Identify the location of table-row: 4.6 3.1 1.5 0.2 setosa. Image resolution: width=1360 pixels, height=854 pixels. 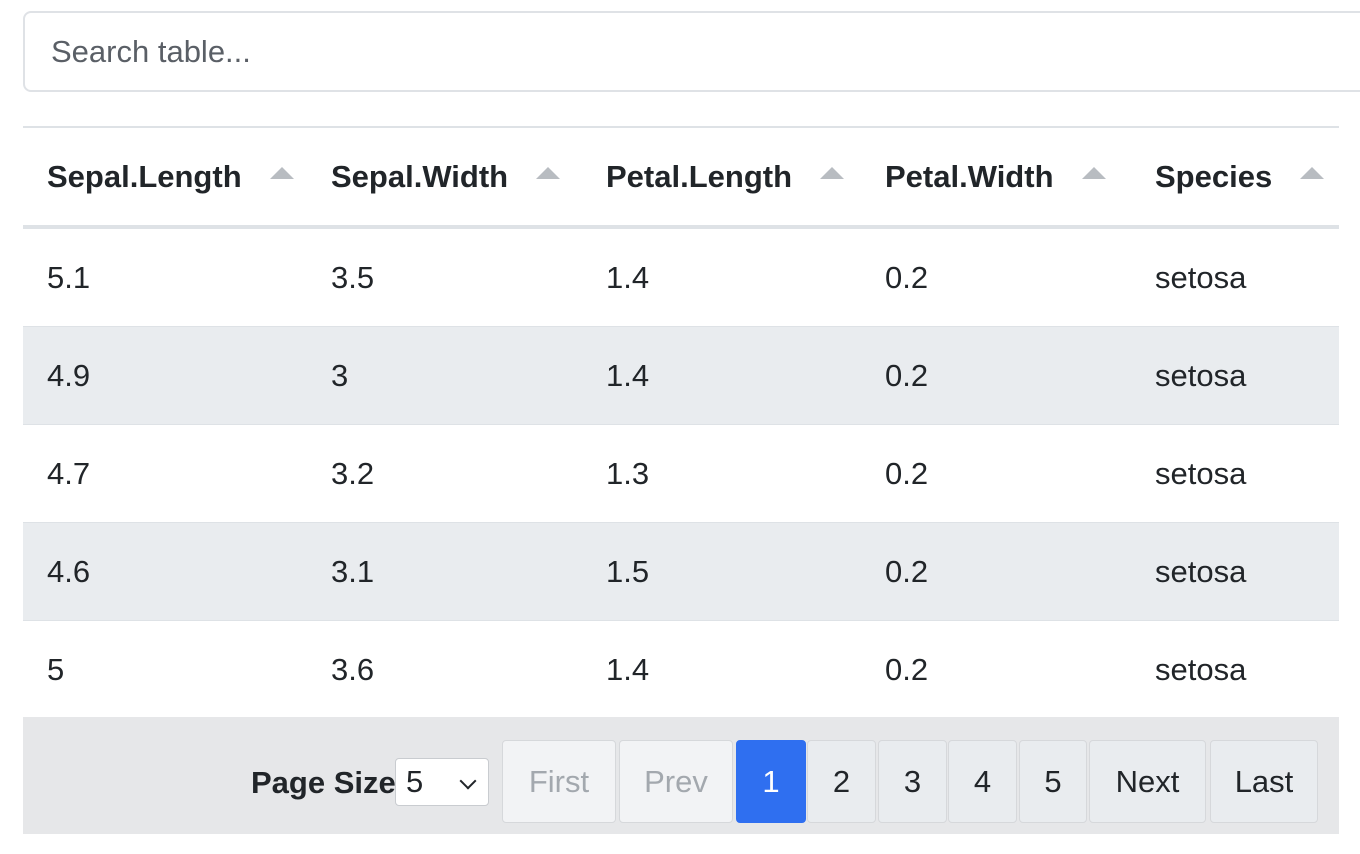
(681, 571).